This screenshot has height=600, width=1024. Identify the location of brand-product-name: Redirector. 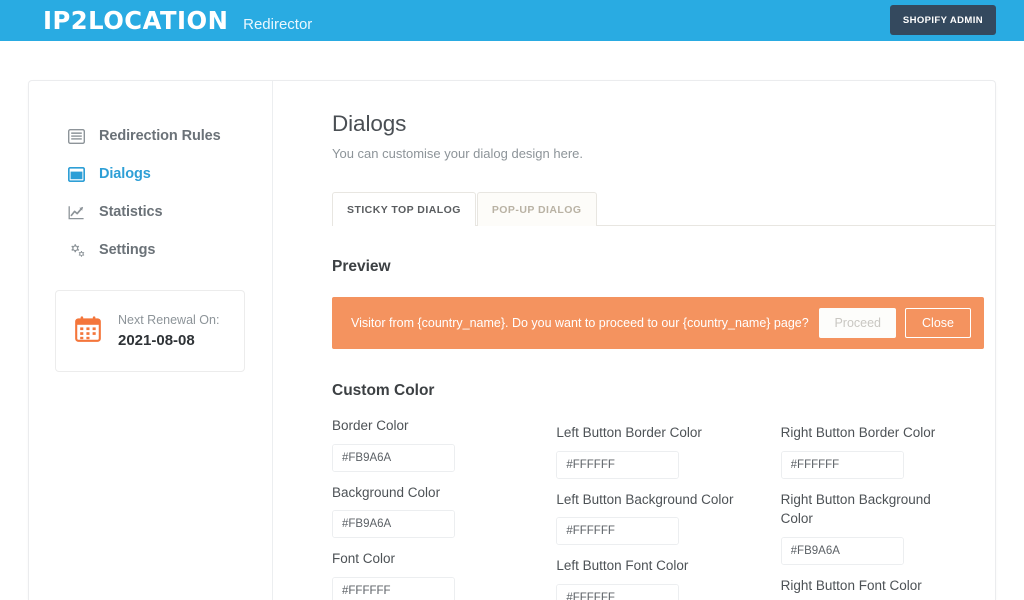
(278, 24).